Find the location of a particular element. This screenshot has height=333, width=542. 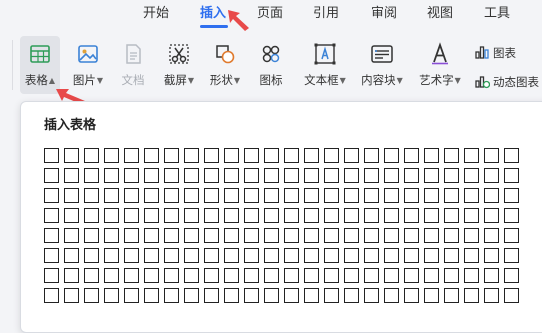

dynamic-chart-button: 动态图表 is located at coordinates (506, 82).